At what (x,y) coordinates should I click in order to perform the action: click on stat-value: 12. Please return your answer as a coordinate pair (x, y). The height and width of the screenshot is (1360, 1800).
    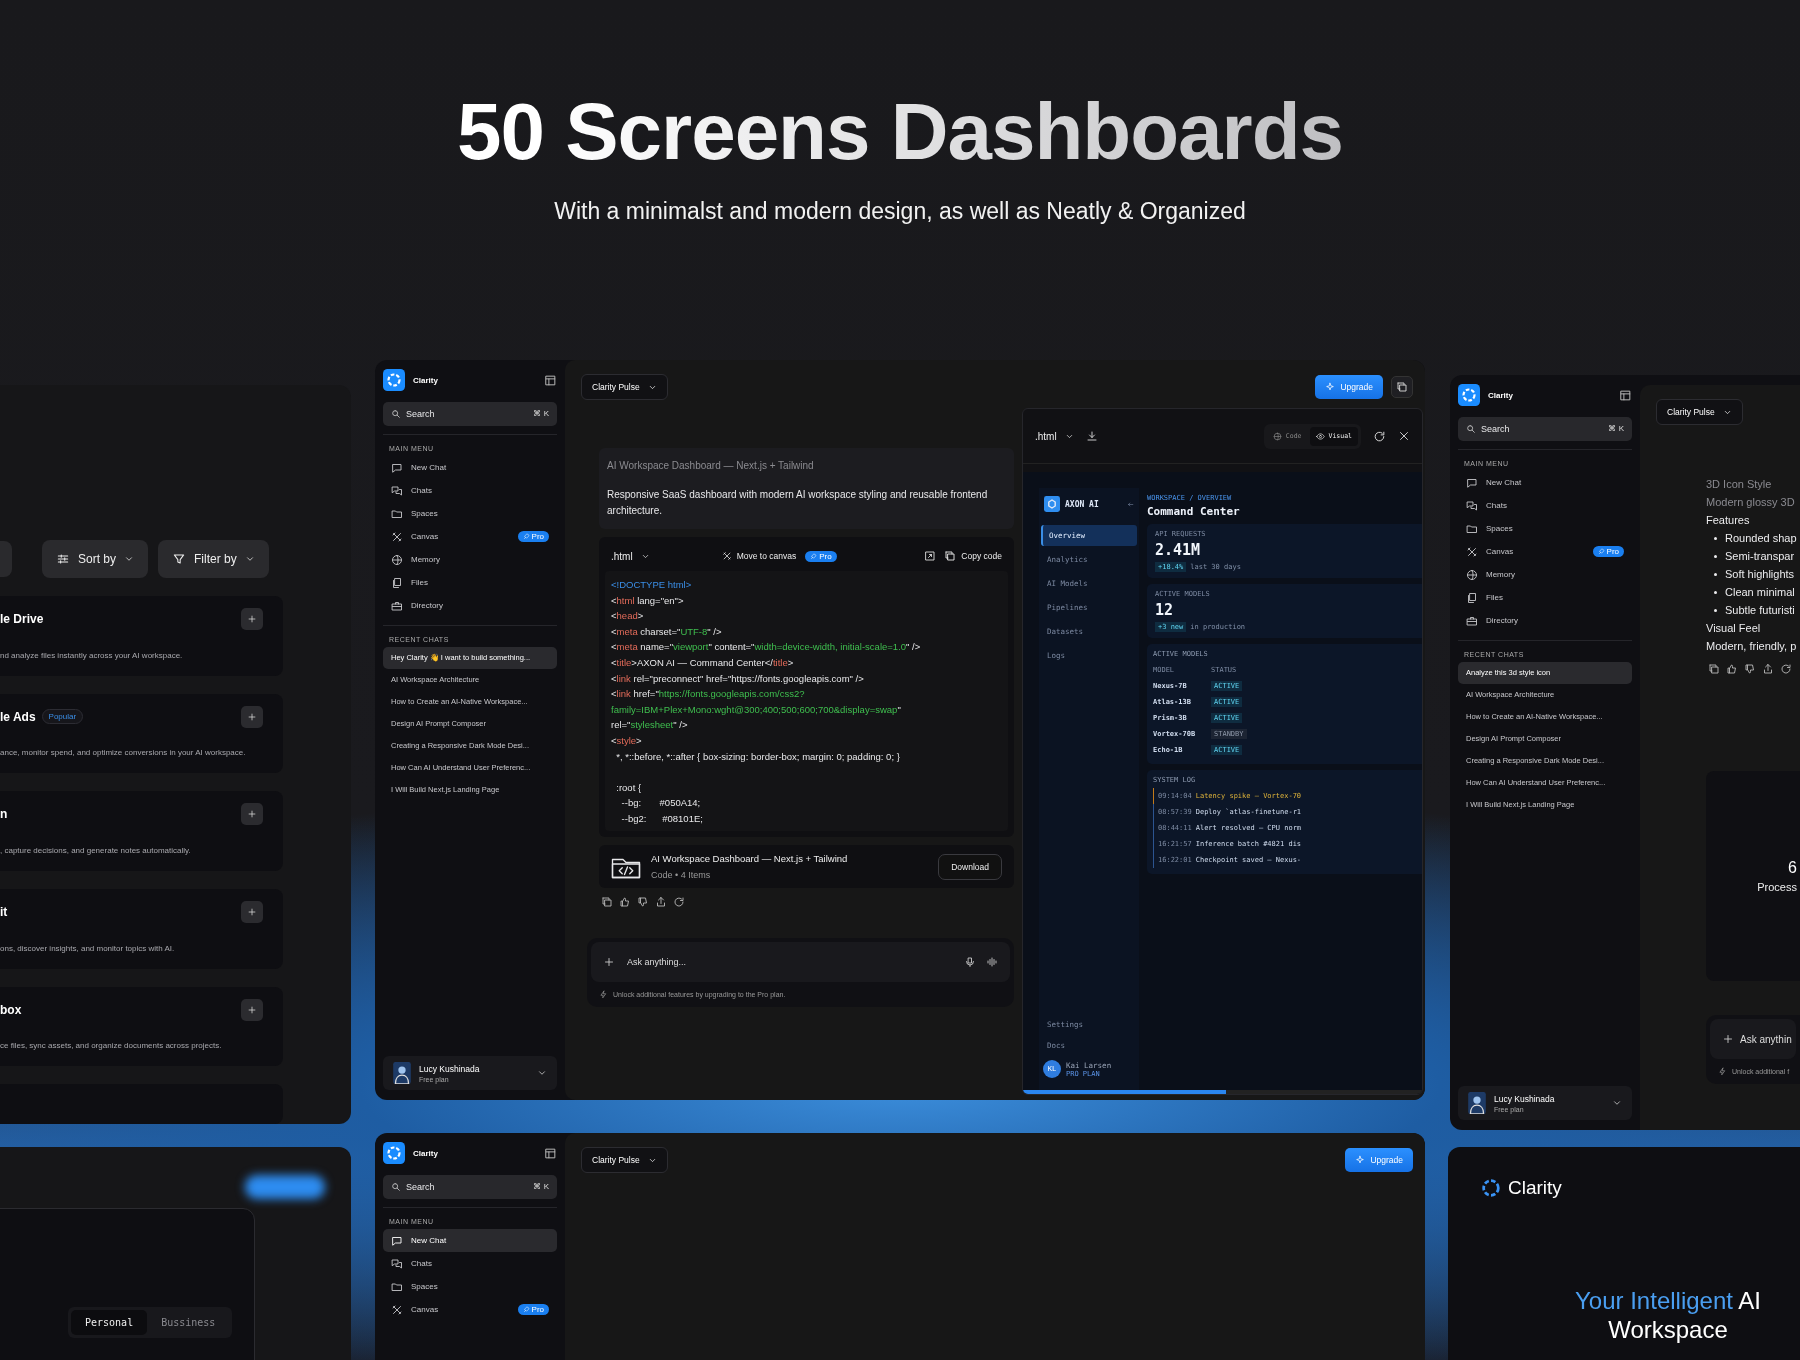
    Looking at the image, I should click on (1165, 610).